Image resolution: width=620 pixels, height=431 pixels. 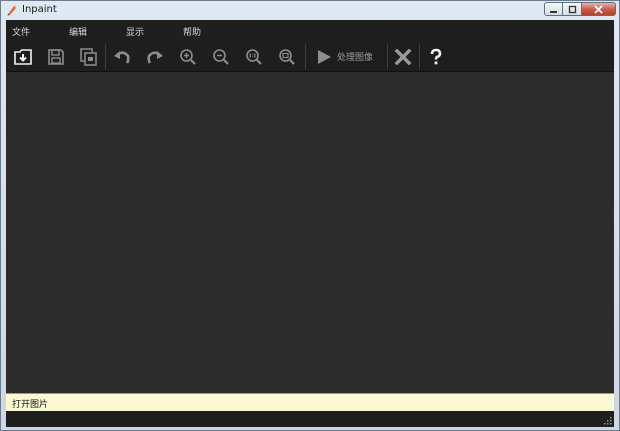 I want to click on minimize-button, so click(x=553, y=9).